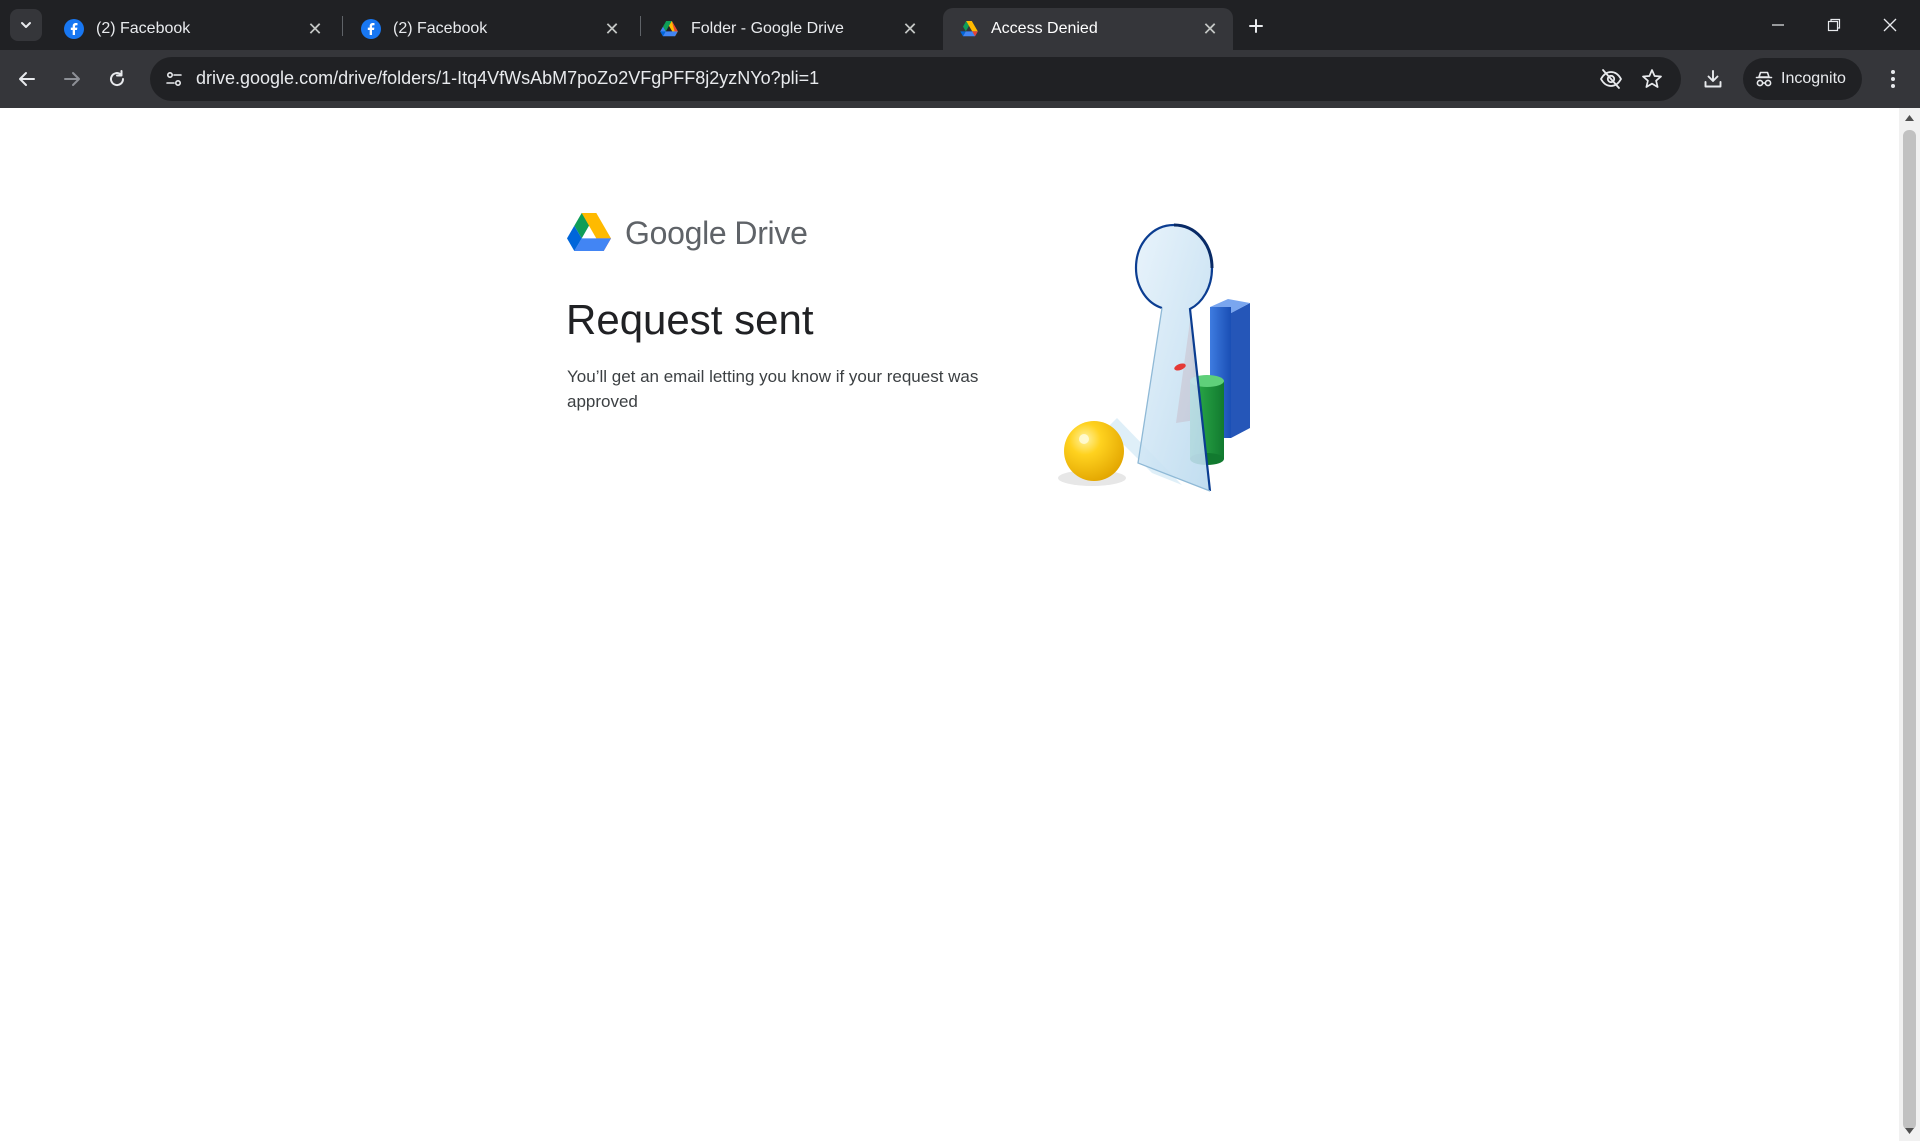 The width and height of the screenshot is (1920, 1141). I want to click on close-window-button, so click(1890, 25).